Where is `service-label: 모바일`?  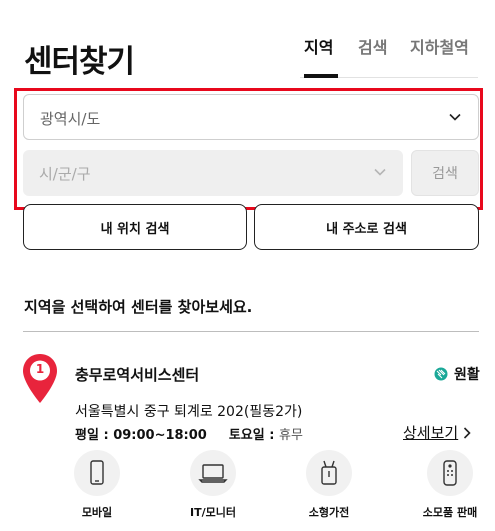
service-label: 모바일 is located at coordinates (97, 512).